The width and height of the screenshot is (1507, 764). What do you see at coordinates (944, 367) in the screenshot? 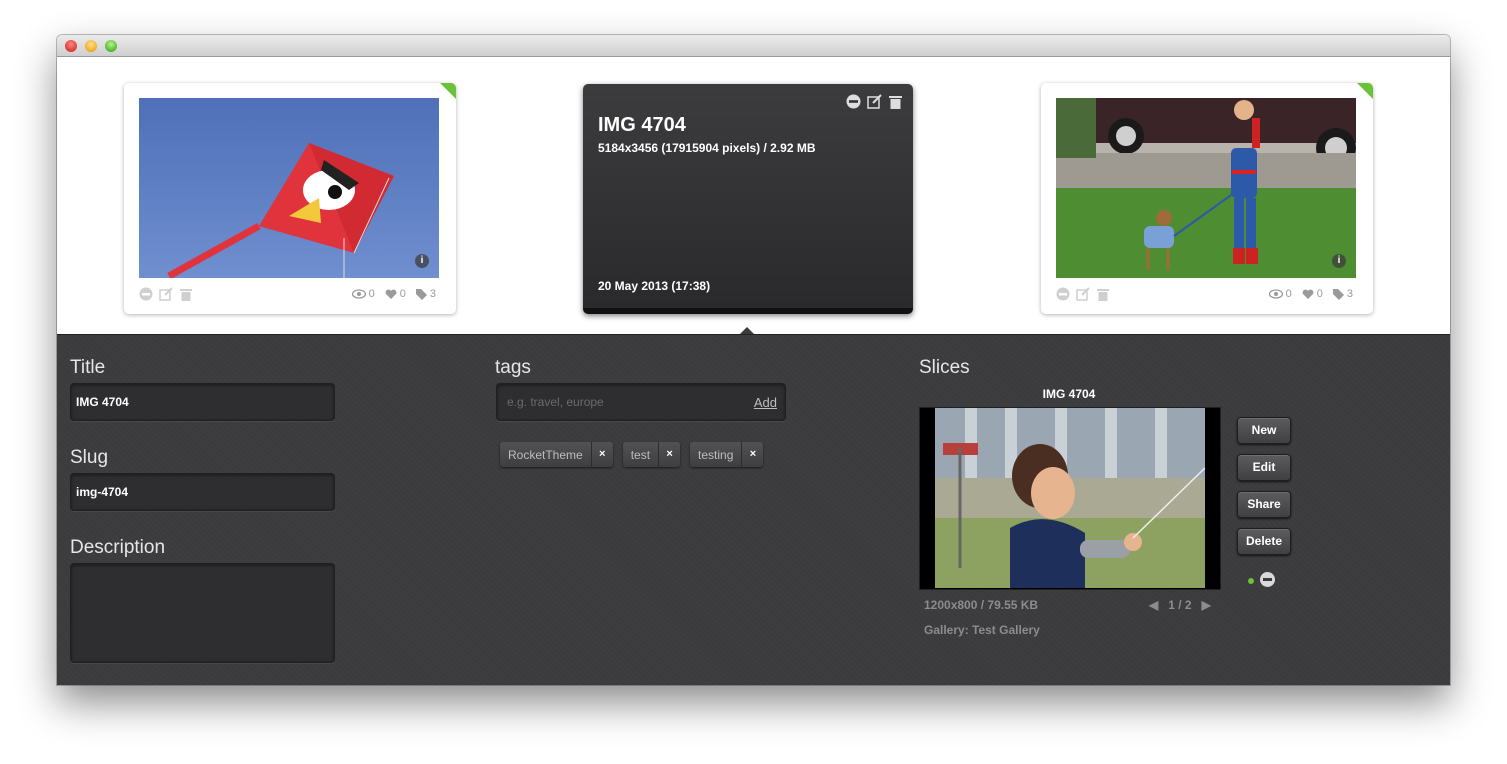
I see `slices-label: Slices` at bounding box center [944, 367].